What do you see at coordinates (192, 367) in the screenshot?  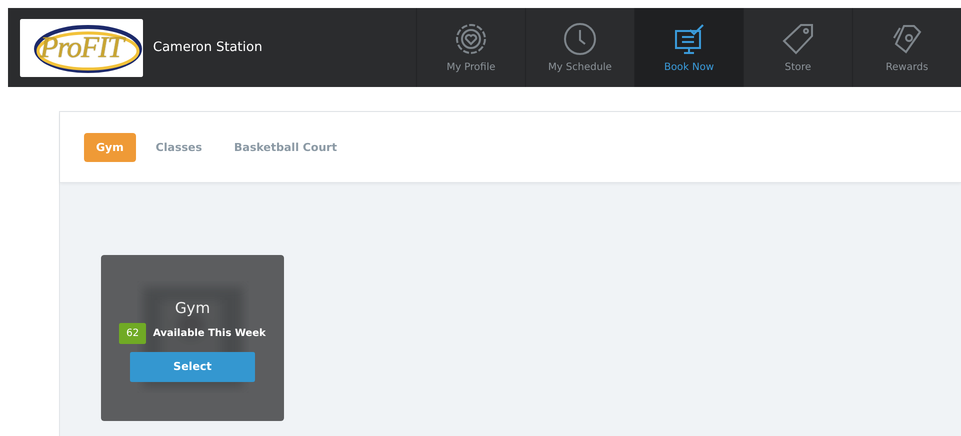 I see `select-button: Select` at bounding box center [192, 367].